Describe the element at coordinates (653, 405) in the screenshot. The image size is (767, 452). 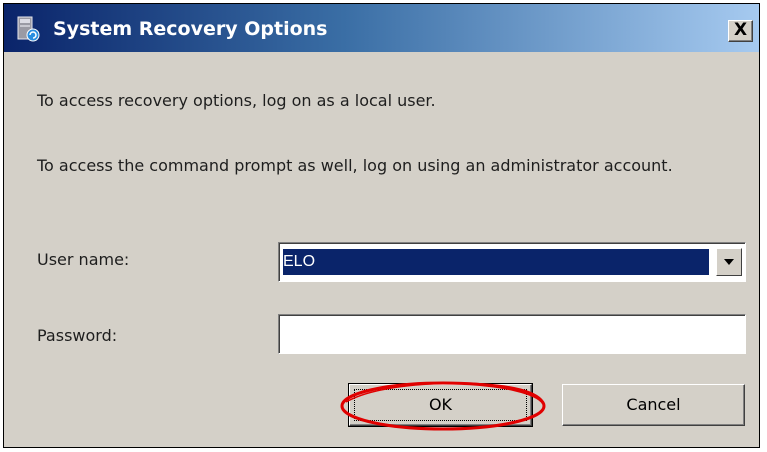
I see `cancel-button: Cancel` at that location.